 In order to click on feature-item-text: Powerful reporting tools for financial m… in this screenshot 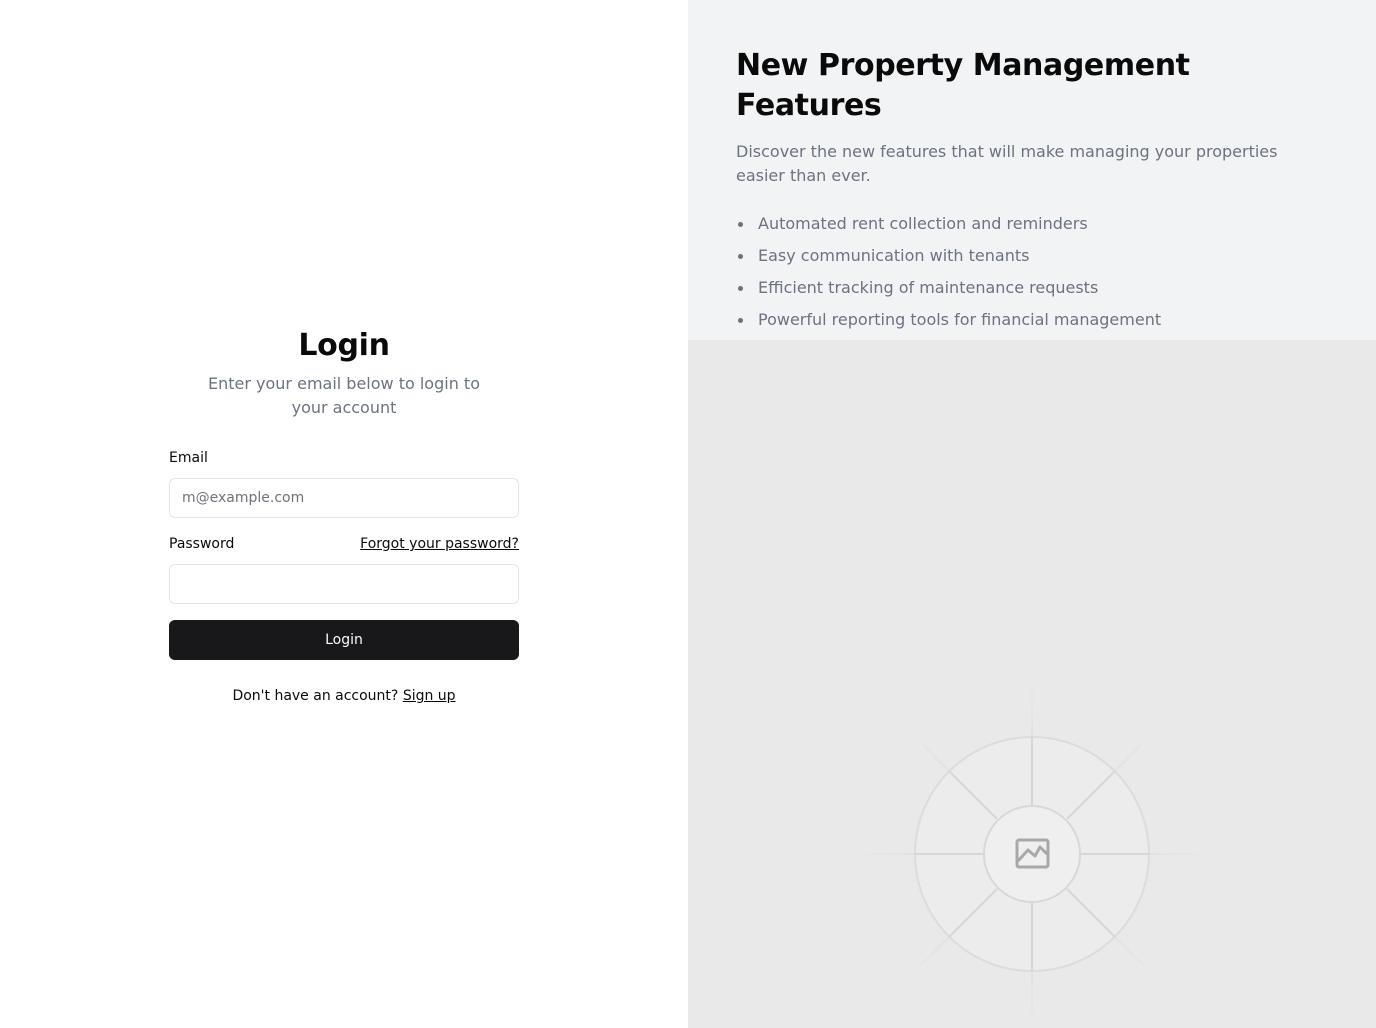, I will do `click(960, 319)`.